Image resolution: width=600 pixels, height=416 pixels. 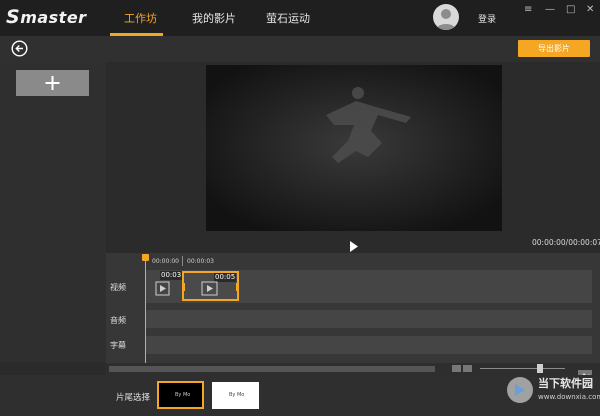 I want to click on media-panel, so click(x=53, y=212).